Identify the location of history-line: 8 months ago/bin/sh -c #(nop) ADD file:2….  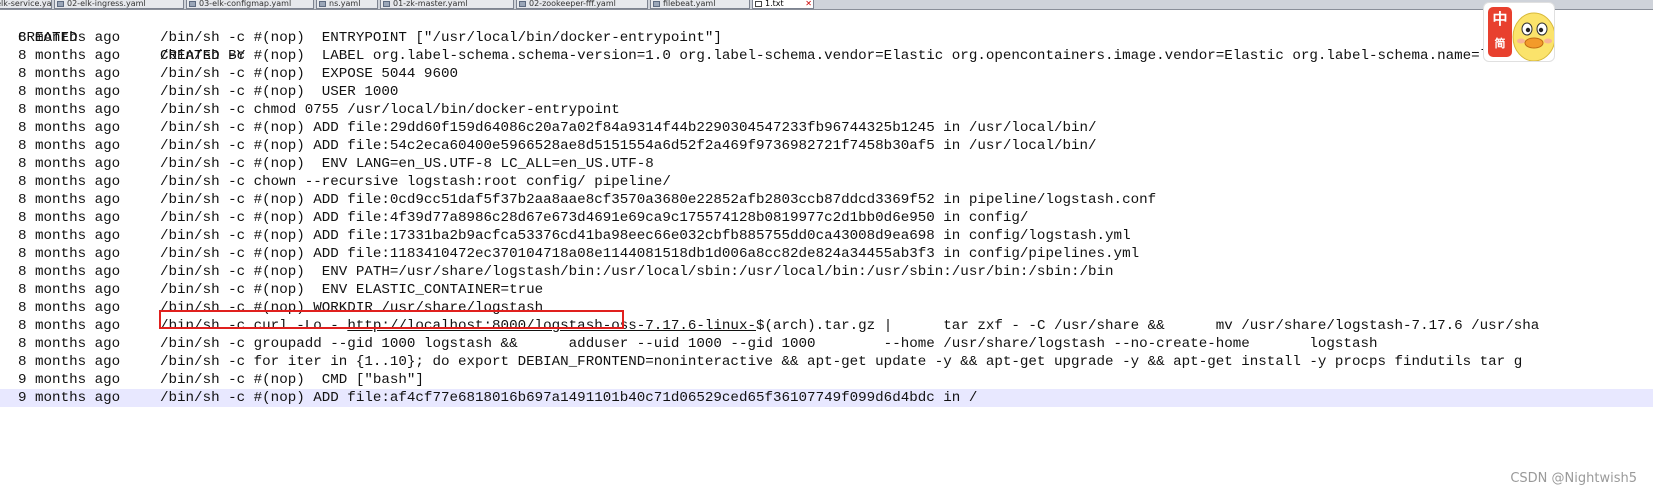
(826, 128).